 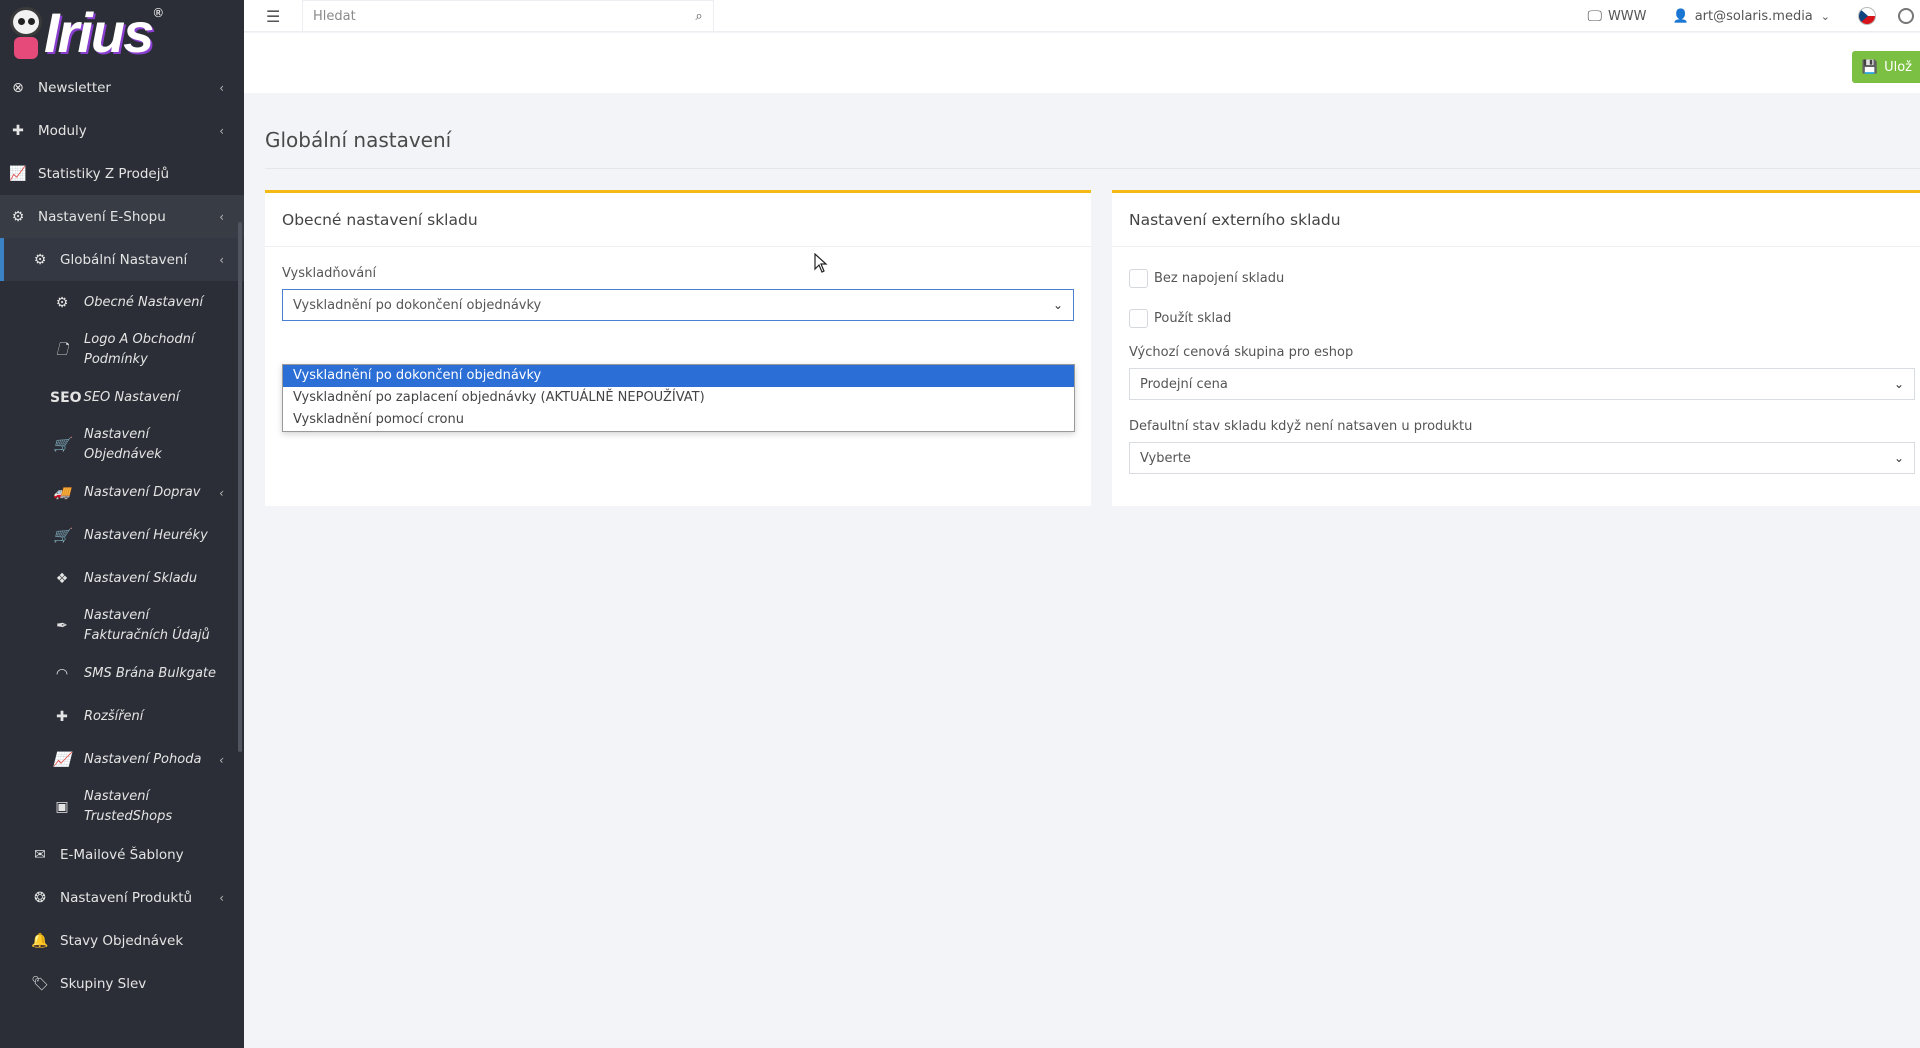 What do you see at coordinates (1870, 67) in the screenshot?
I see `floppy-disk-icon: 💾` at bounding box center [1870, 67].